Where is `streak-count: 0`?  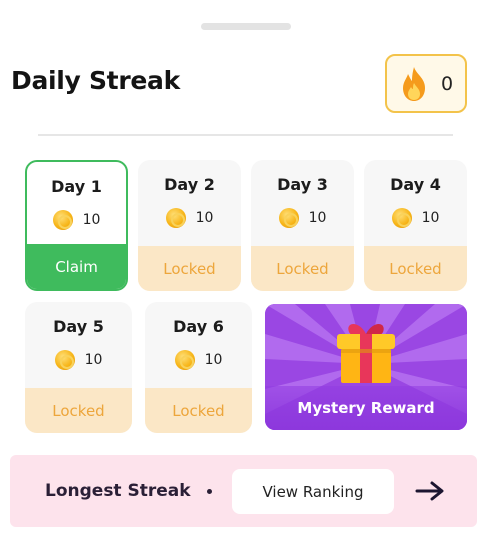 streak-count: 0 is located at coordinates (447, 83).